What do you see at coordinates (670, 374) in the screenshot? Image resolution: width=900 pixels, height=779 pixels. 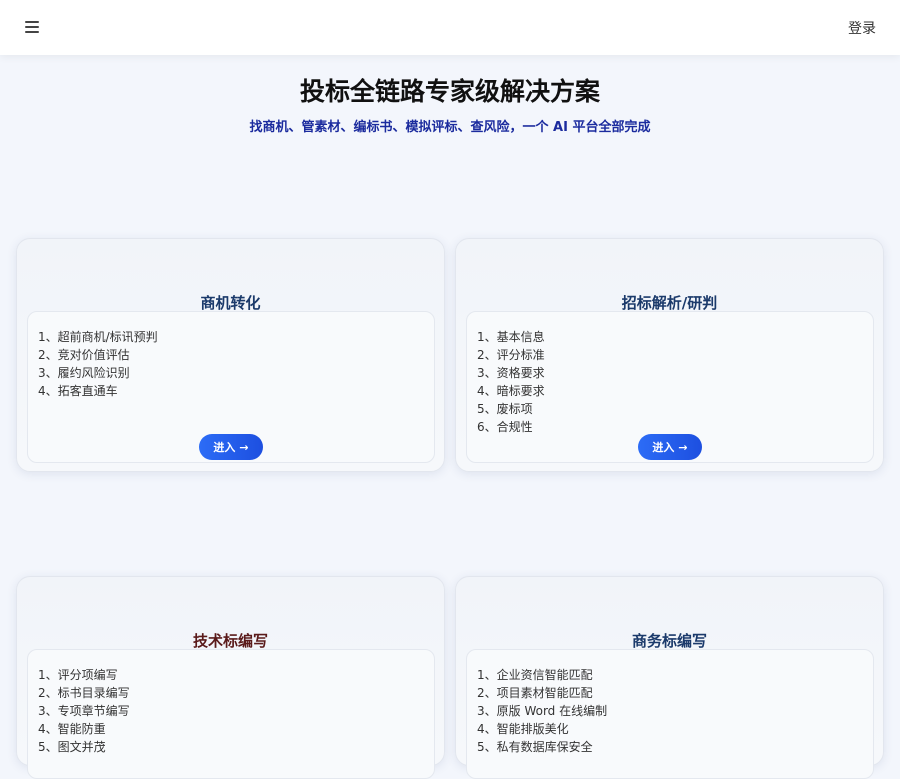 I see `feature-list: 1、基本信息 2、评分标准 3、资格要求 4、暗标要求 5、废标项 6、合规性` at bounding box center [670, 374].